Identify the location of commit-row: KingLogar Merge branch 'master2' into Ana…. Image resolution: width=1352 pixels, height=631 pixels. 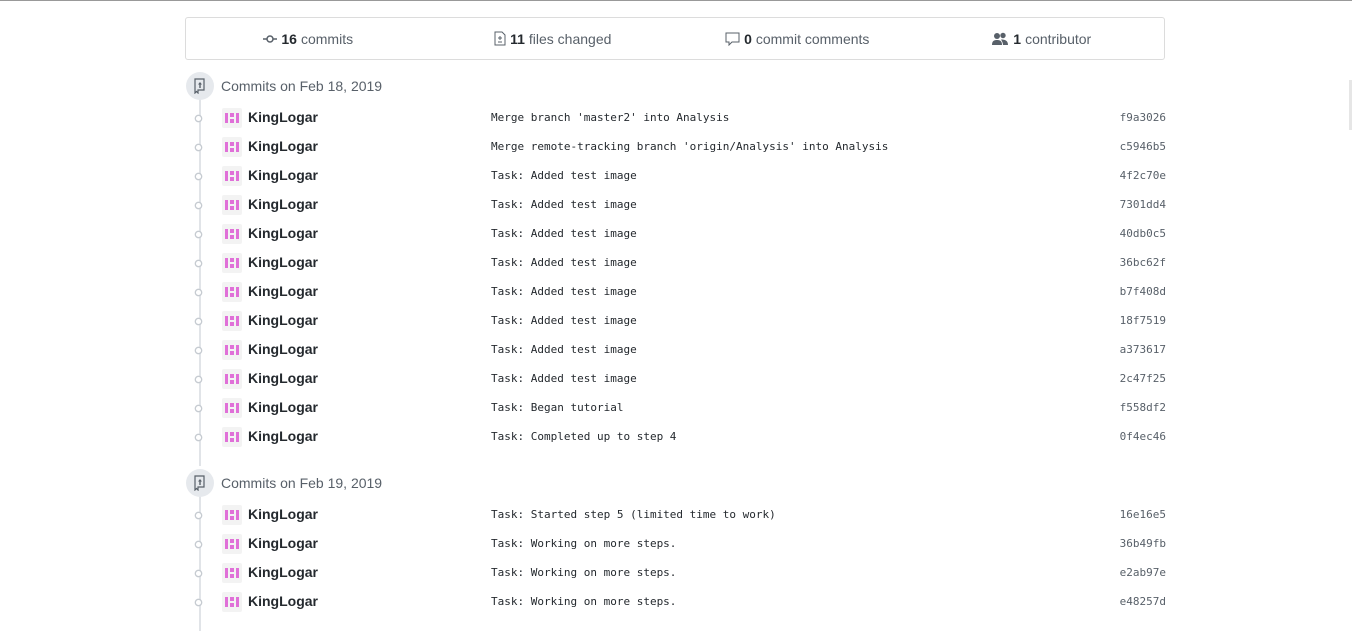
(676, 118).